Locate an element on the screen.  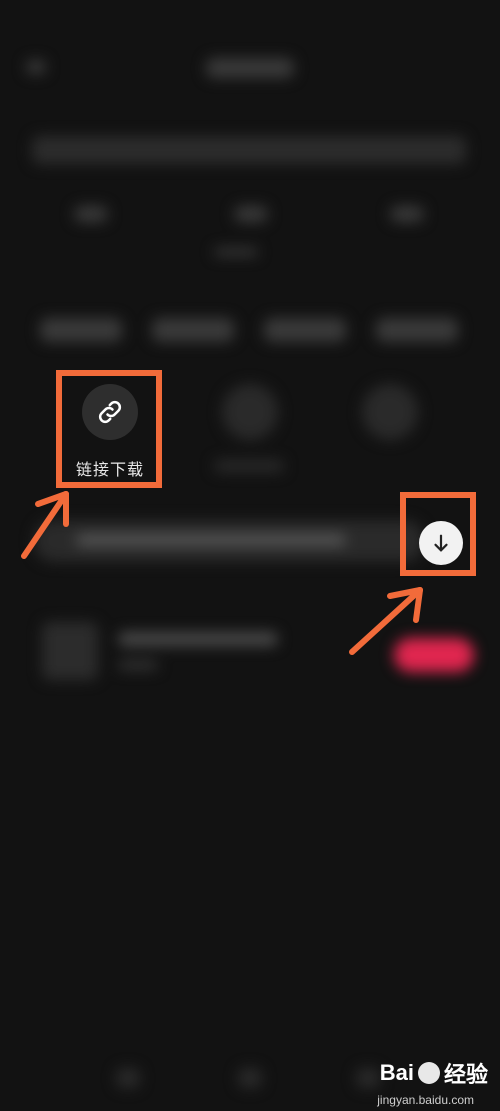
watermark: Bai 经验 is located at coordinates (434, 1073).